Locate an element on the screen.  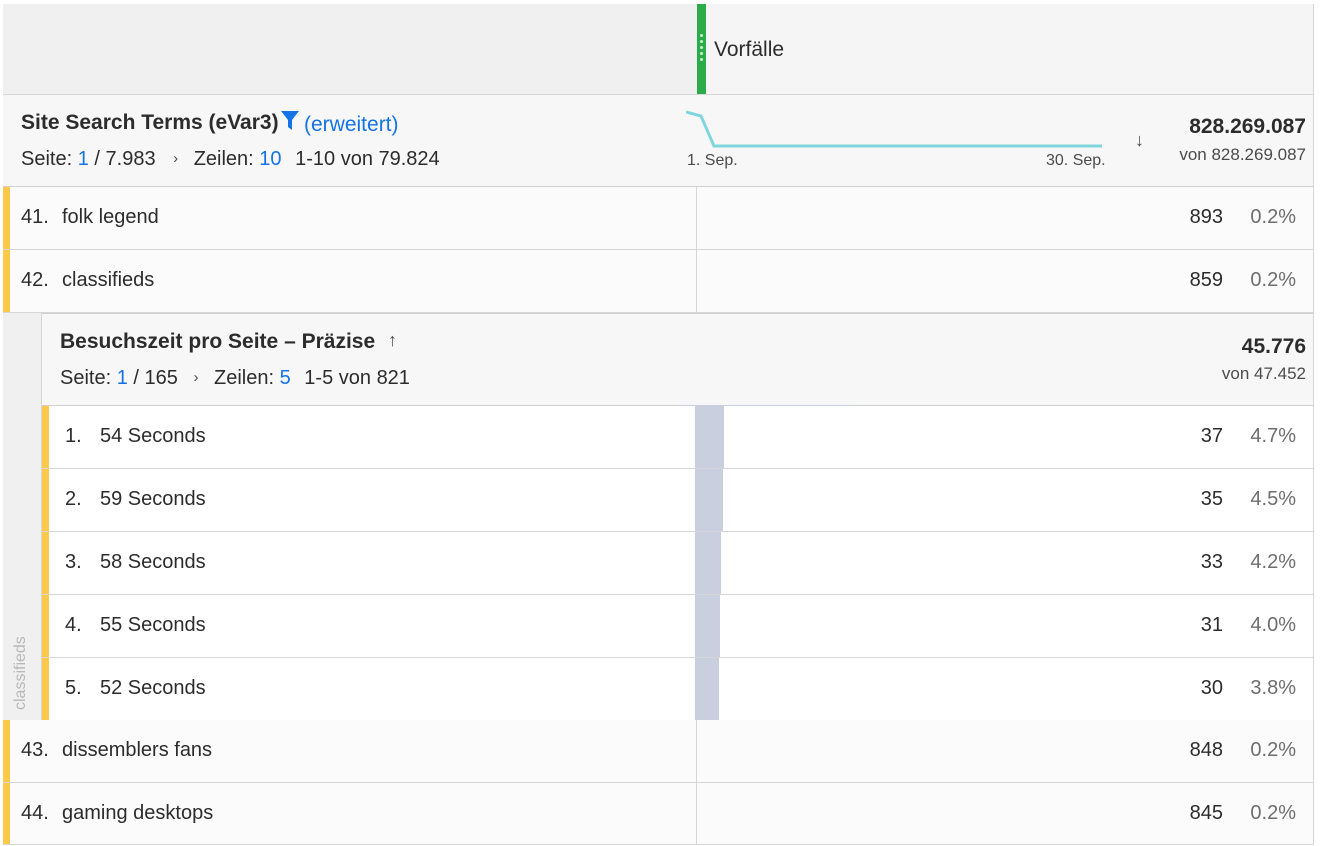
breakdown-row: 3. 58 Seconds 33 4.2% is located at coordinates (678, 563).